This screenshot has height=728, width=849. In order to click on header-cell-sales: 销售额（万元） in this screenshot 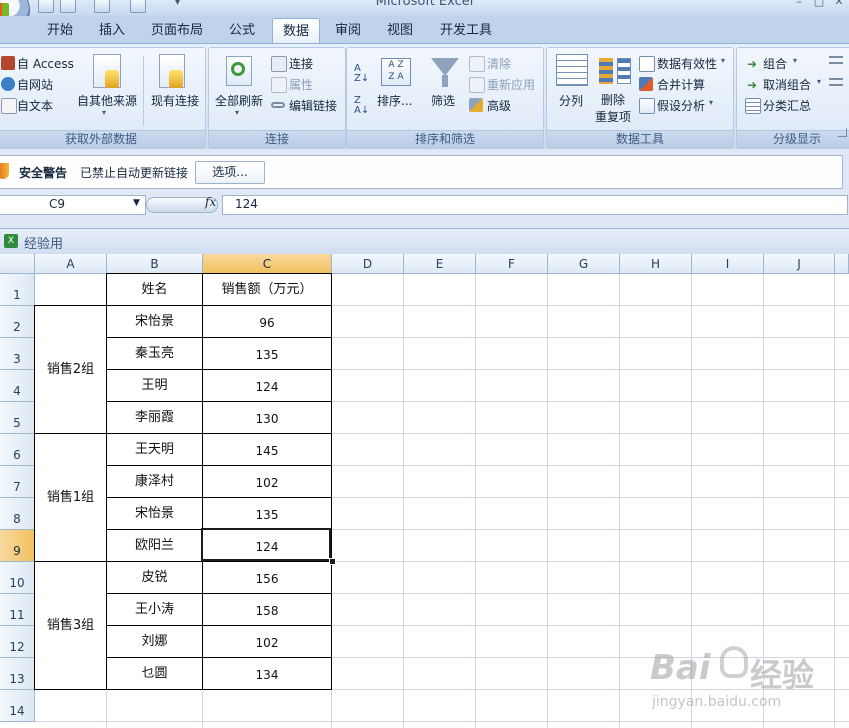, I will do `click(267, 290)`.